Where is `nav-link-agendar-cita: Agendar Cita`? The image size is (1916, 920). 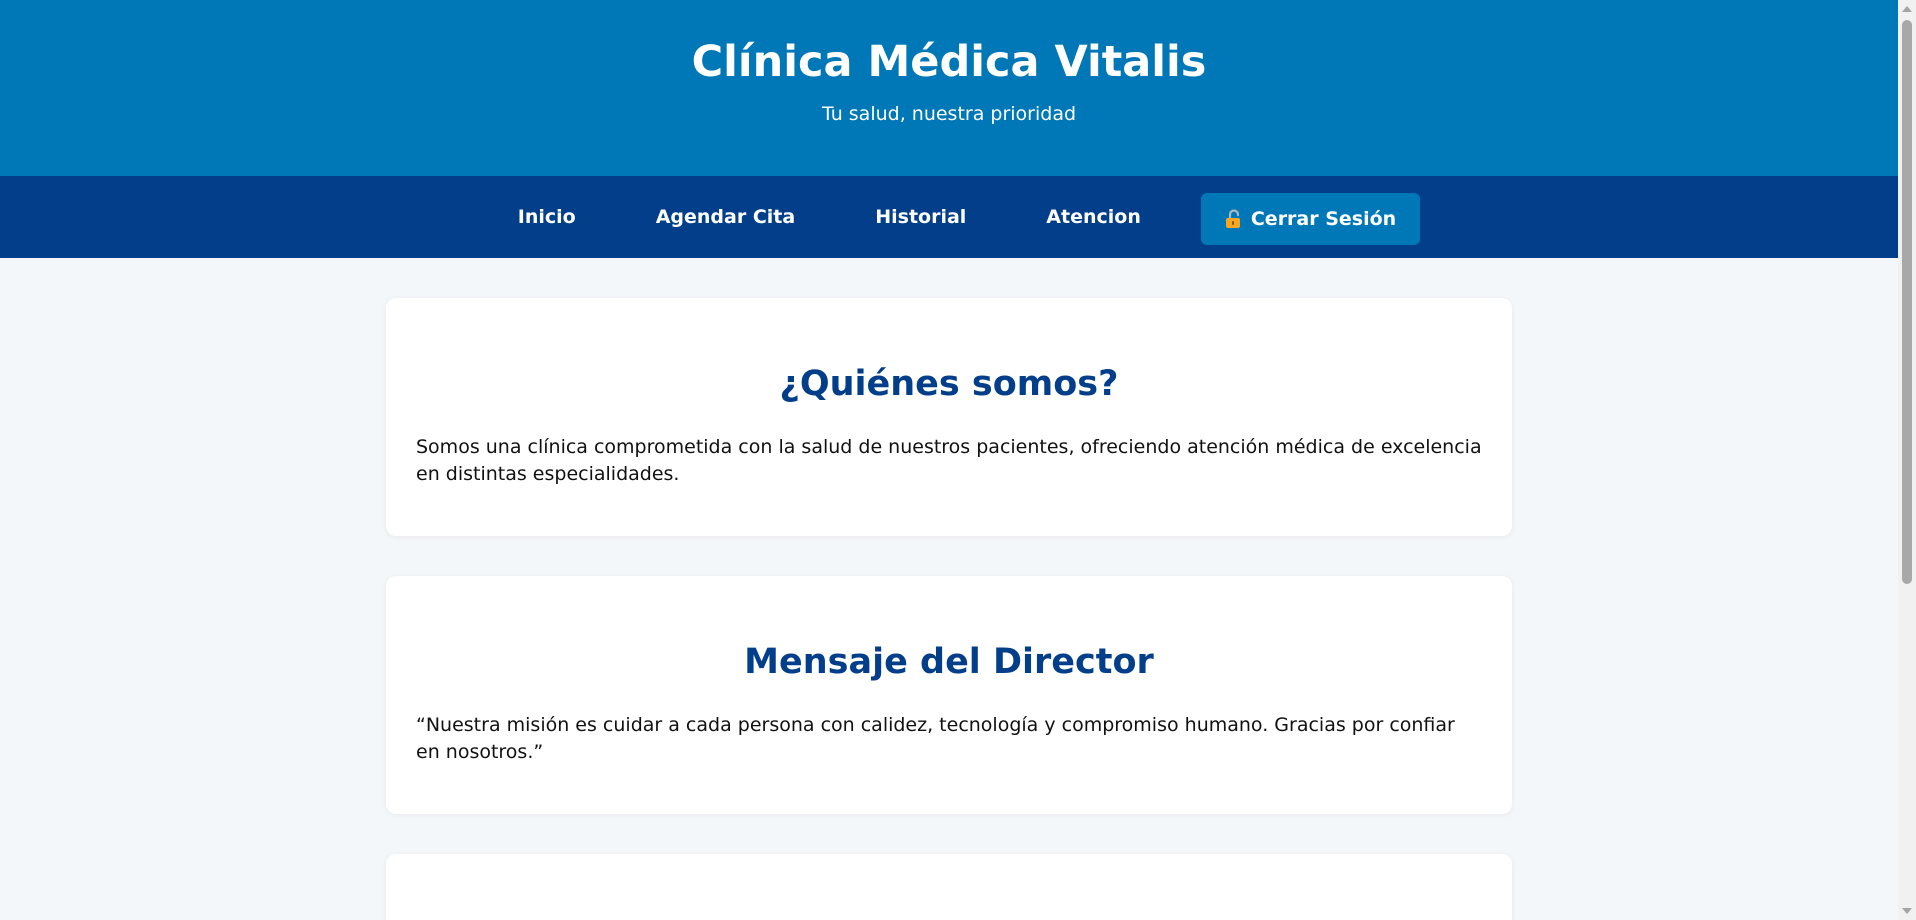
nav-link-agendar-cita: Agendar Cita is located at coordinates (726, 217).